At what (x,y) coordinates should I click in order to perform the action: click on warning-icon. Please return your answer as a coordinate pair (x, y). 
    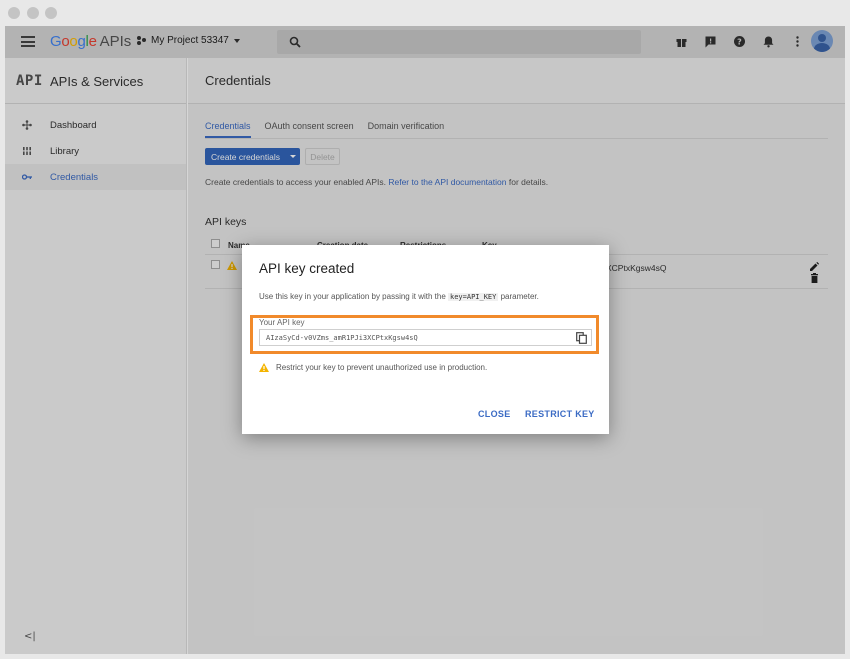
    Looking at the image, I should click on (264, 367).